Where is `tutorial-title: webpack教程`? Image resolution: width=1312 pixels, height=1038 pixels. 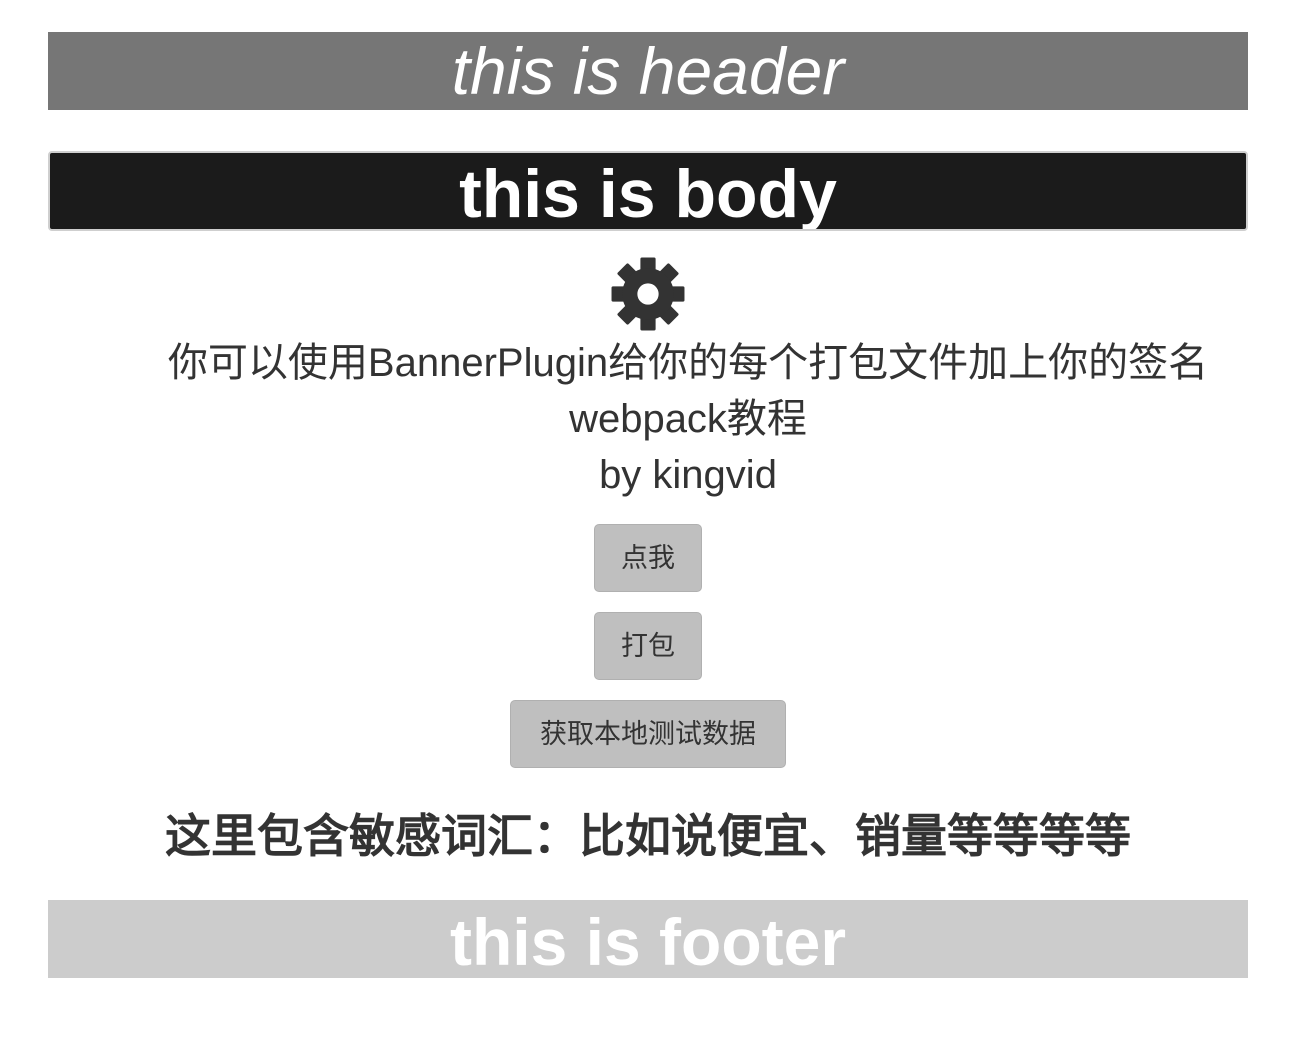
tutorial-title: webpack教程 is located at coordinates (688, 419).